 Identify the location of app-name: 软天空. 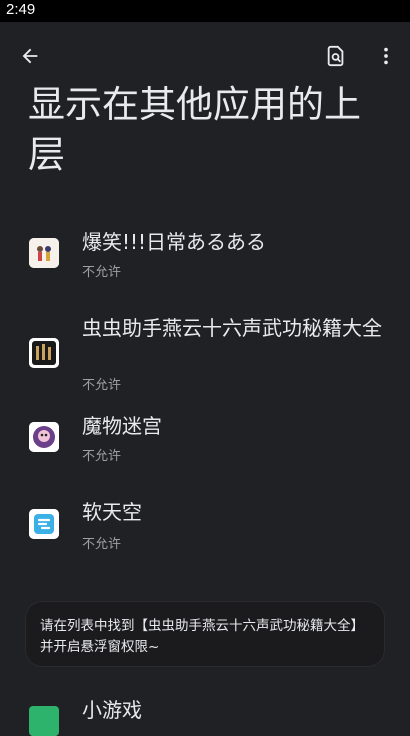
(112, 512).